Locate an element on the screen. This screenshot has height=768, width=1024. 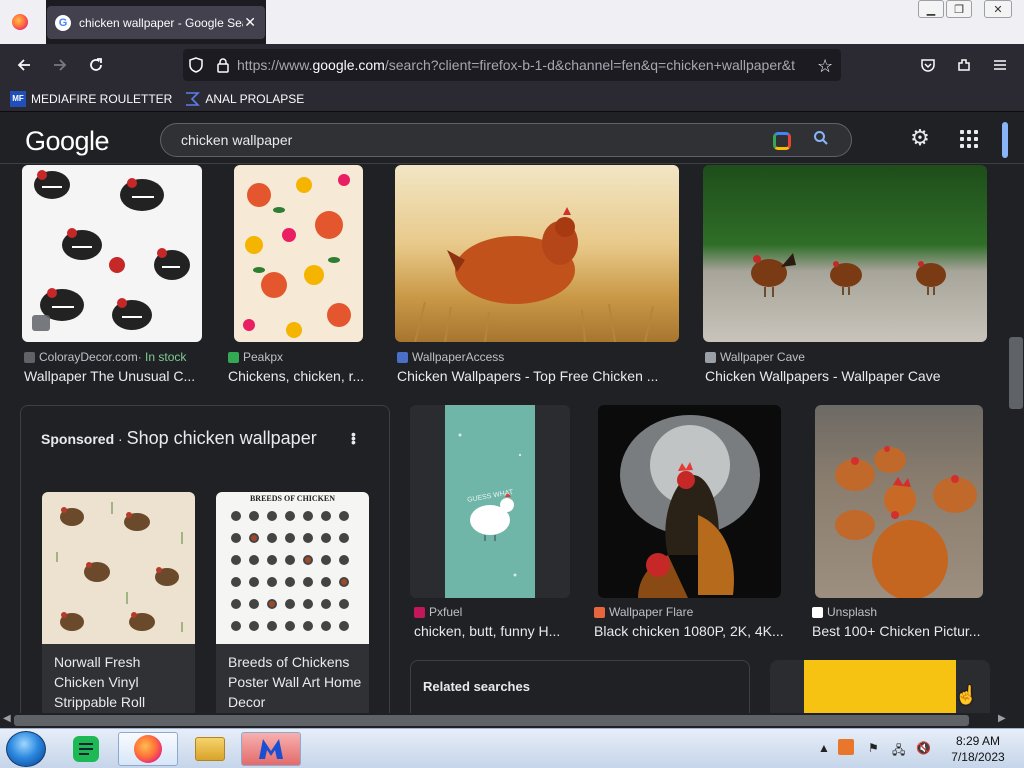
stock-status: · In stock is located at coordinates (162, 357).